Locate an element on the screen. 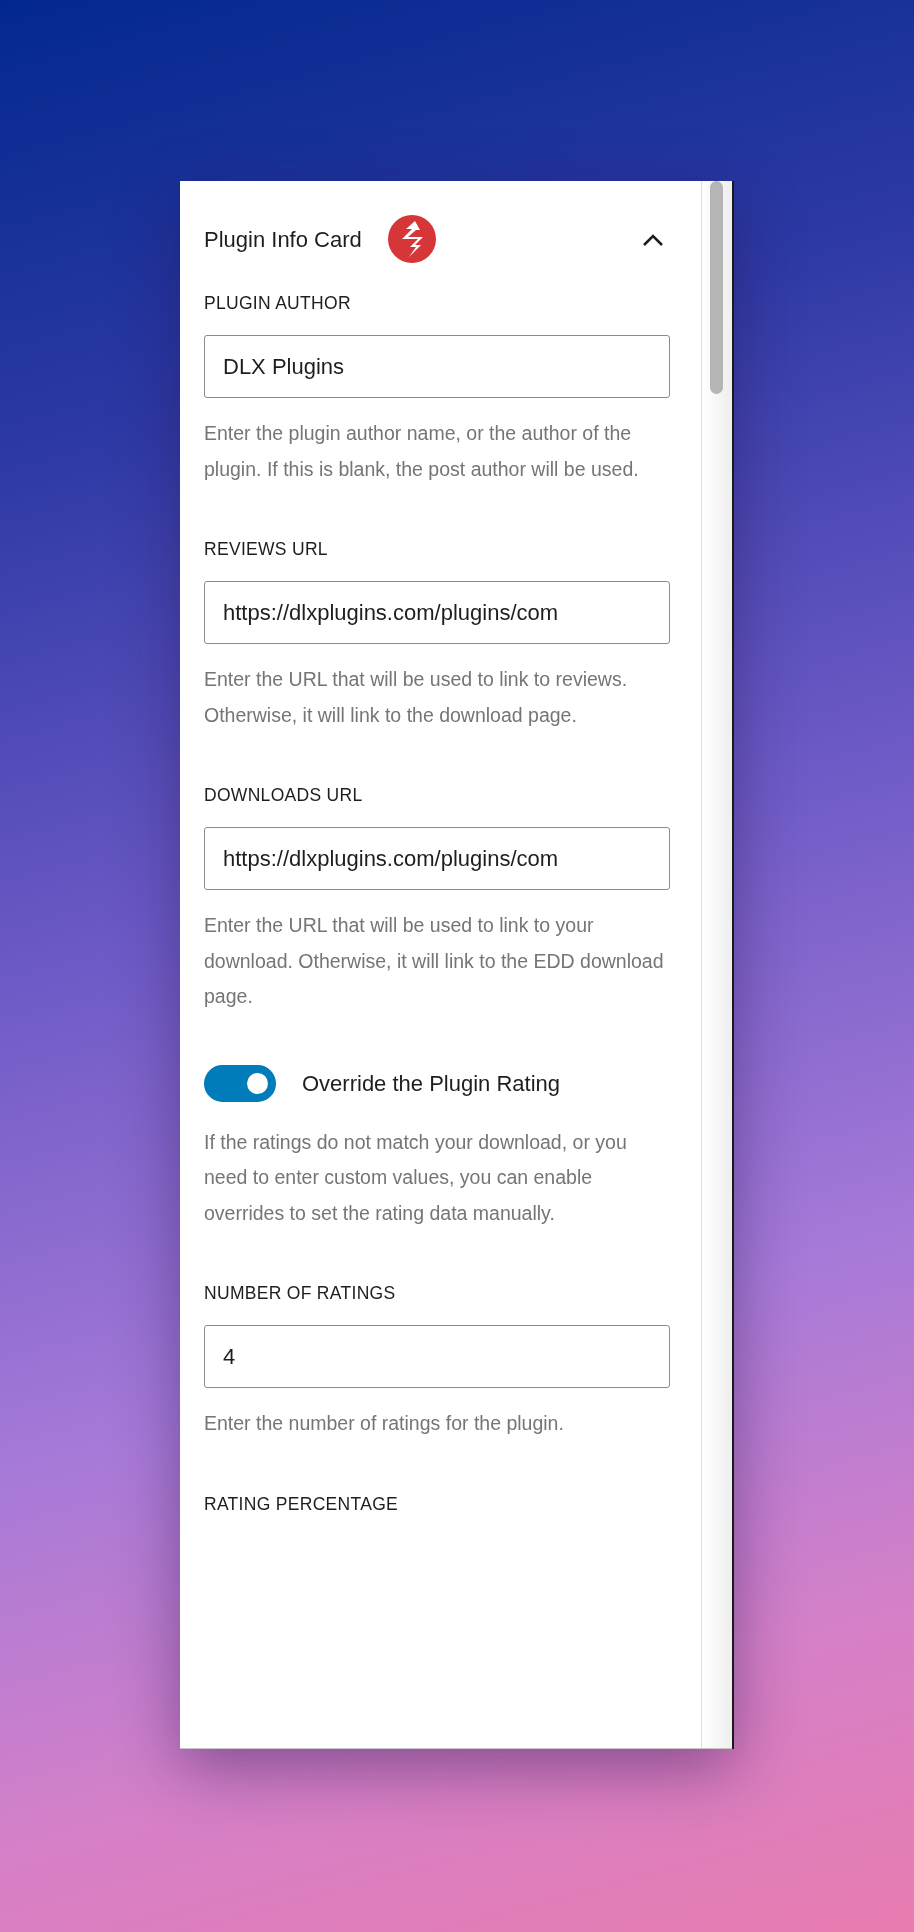  plugin-logo-icon is located at coordinates (411, 239).